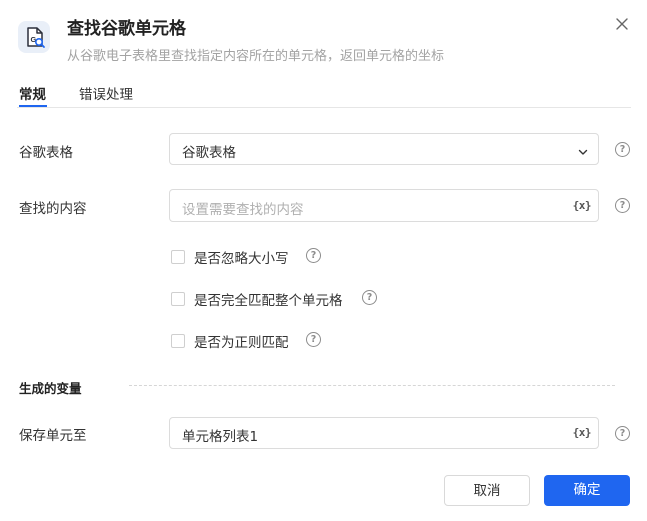 The height and width of the screenshot is (521, 647). Describe the element at coordinates (622, 205) in the screenshot. I see `content-help-icon: ?` at that location.